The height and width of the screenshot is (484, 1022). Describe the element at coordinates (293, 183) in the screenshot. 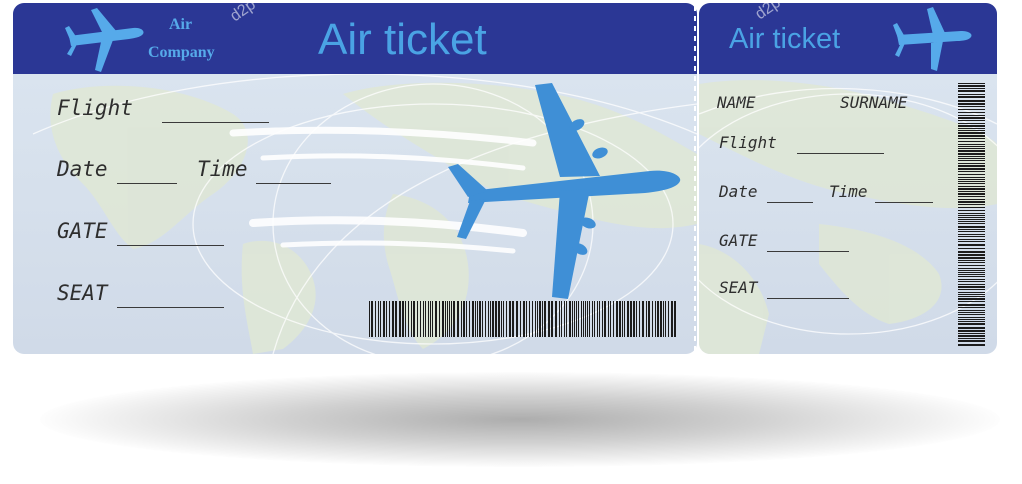

I see `time-input-line` at that location.